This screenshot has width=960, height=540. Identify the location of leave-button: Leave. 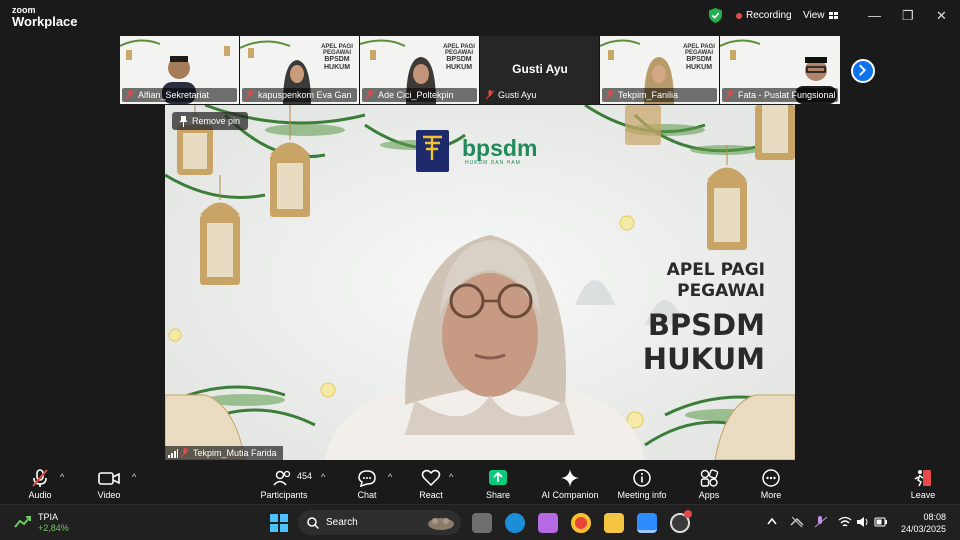
(923, 483).